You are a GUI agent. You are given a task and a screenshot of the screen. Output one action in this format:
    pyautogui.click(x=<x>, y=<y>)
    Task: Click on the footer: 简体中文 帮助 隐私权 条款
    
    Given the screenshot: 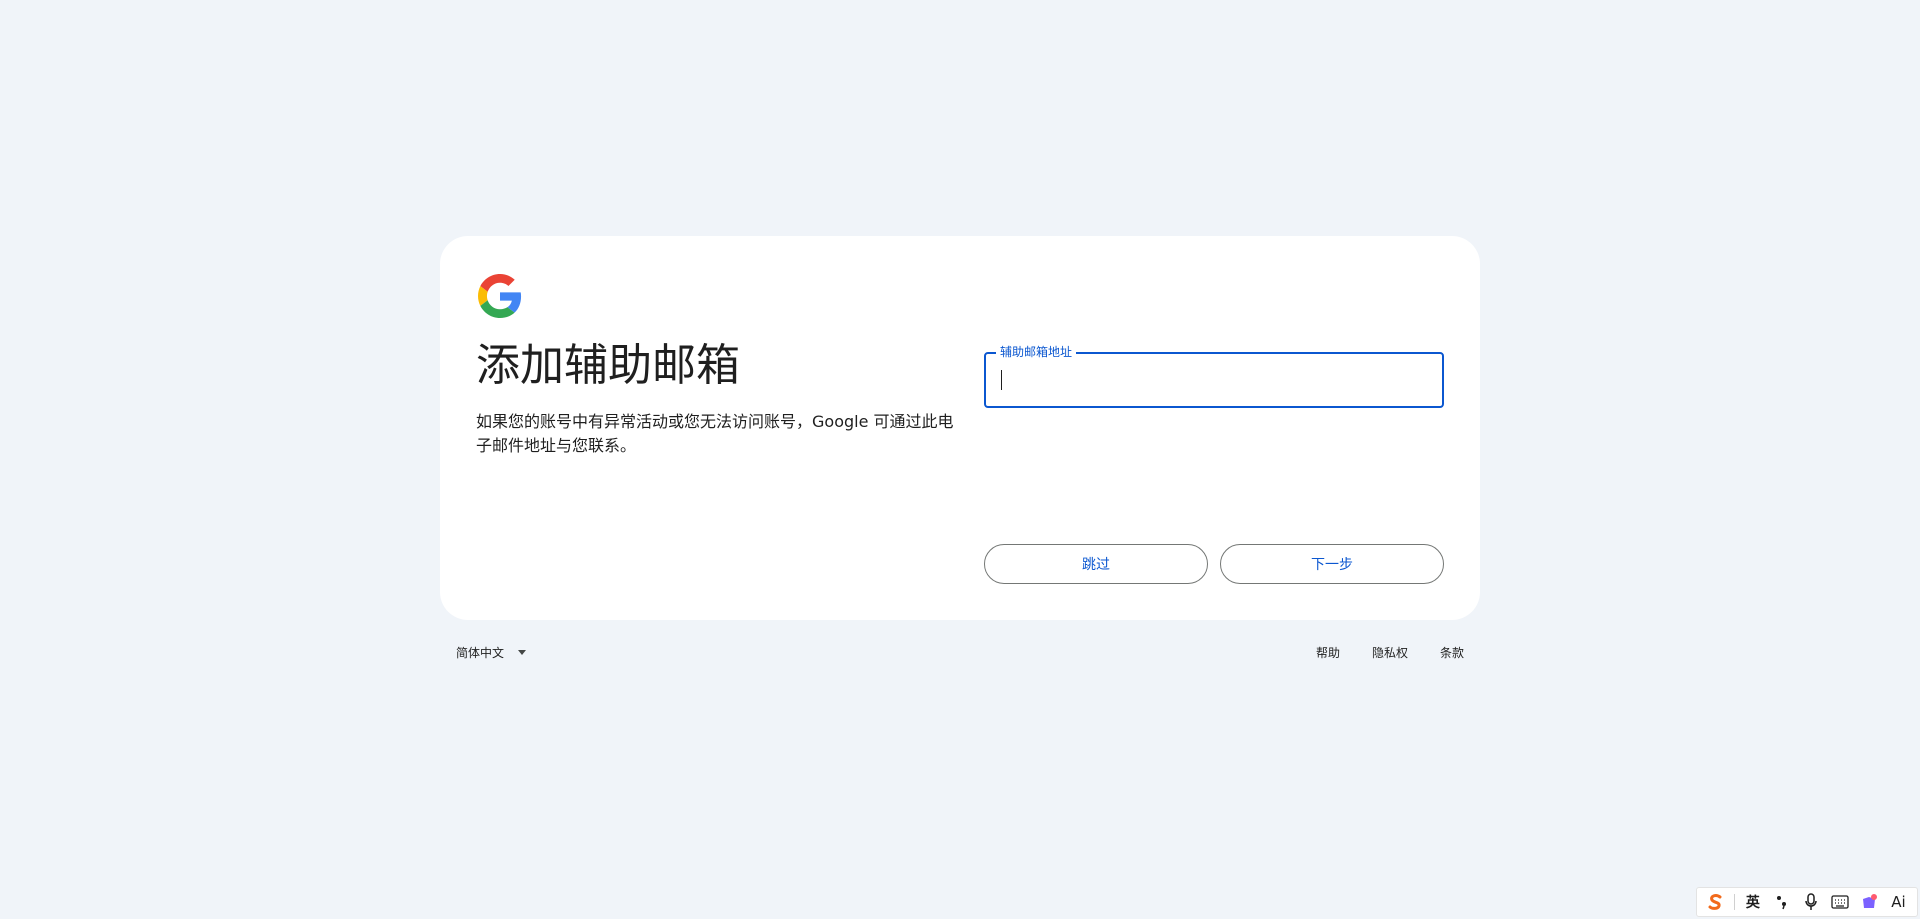 What is the action you would take?
    pyautogui.click(x=960, y=652)
    